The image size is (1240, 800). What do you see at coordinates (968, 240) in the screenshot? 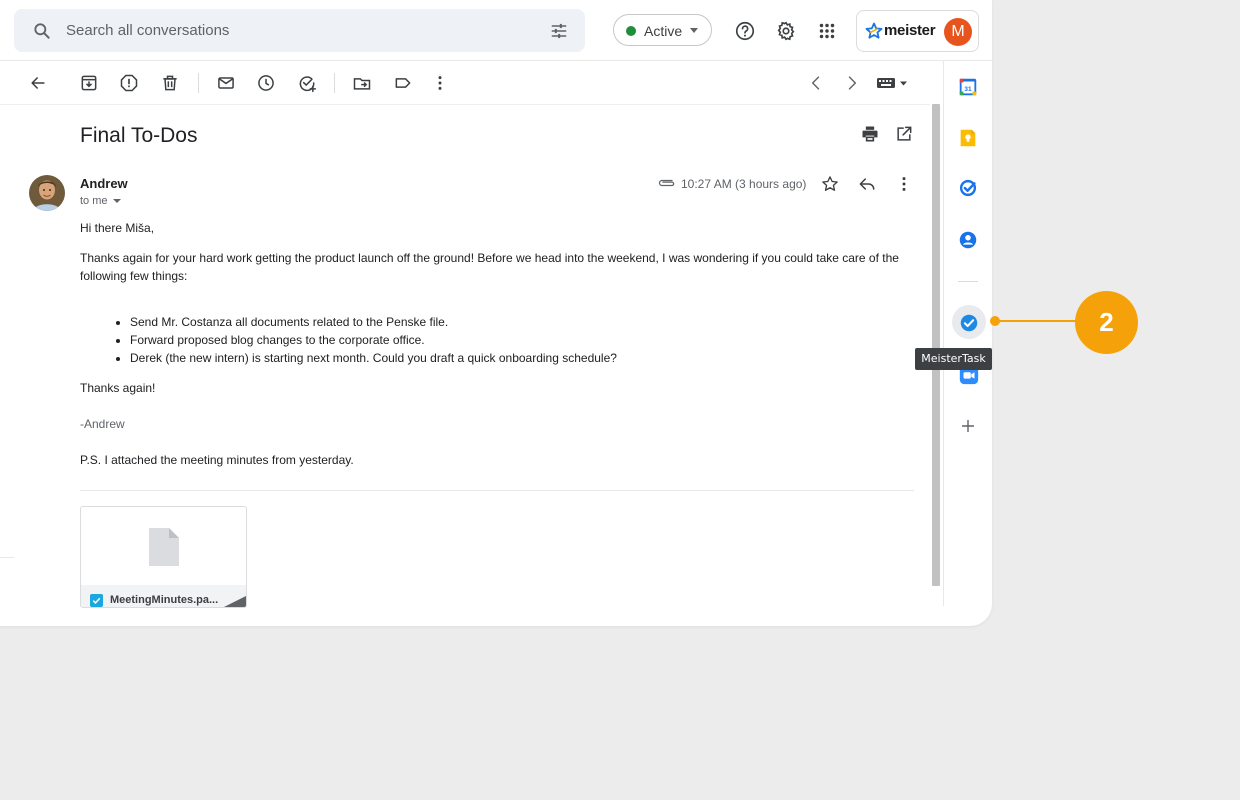
I see `contacts-icon` at bounding box center [968, 240].